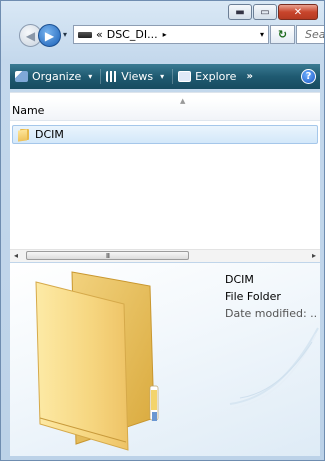 The image size is (325, 461). I want to click on views-button: Views ▾, so click(136, 76).